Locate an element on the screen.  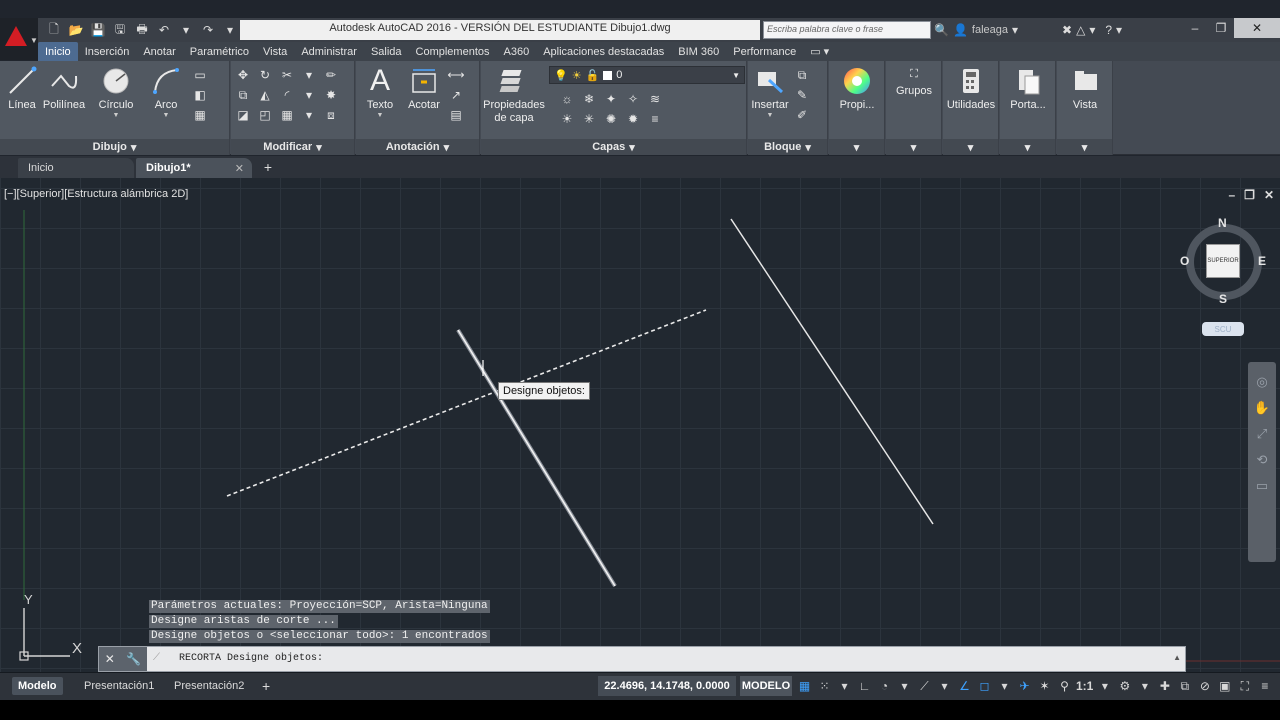
layout-tab-modelo: Modelo is located at coordinates (37, 686).